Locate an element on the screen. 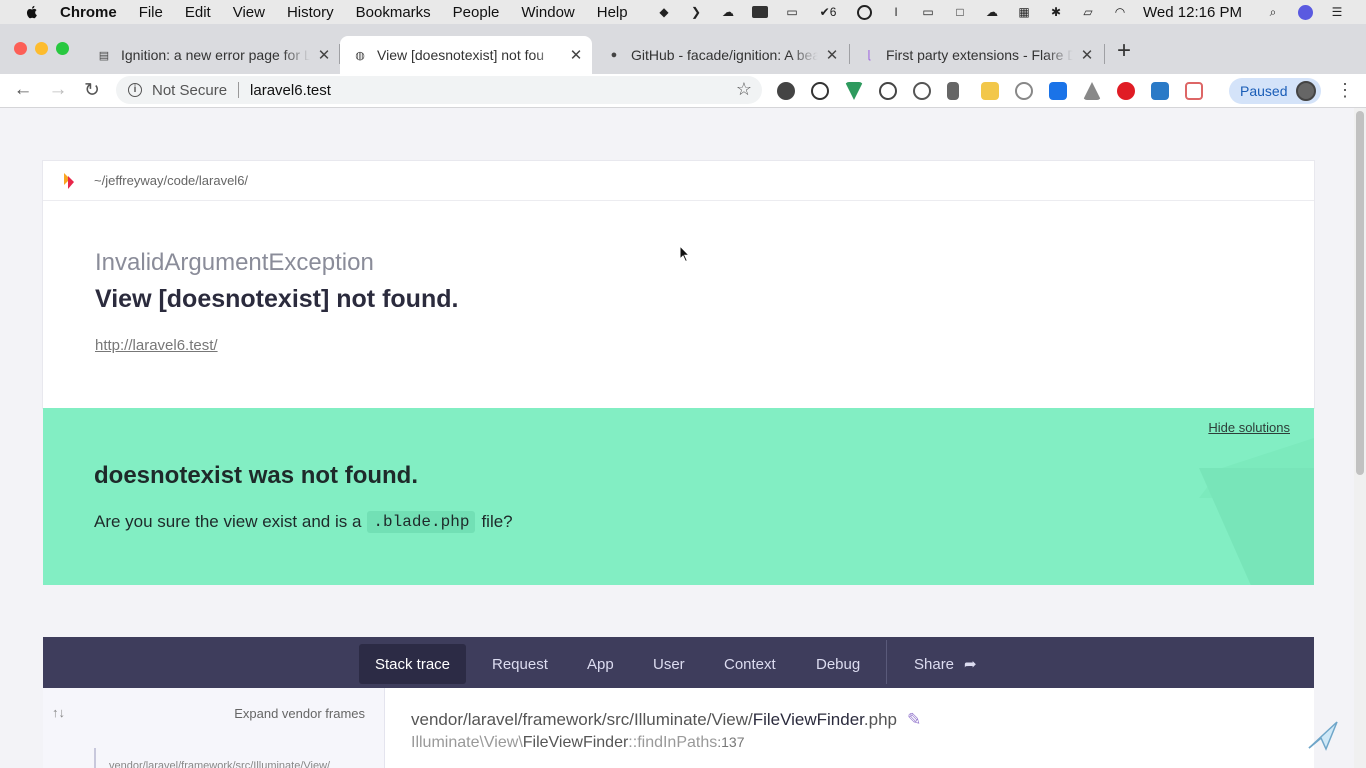 This screenshot has height=768, width=1366. bookmark-star-icon: ☆ is located at coordinates (744, 89).